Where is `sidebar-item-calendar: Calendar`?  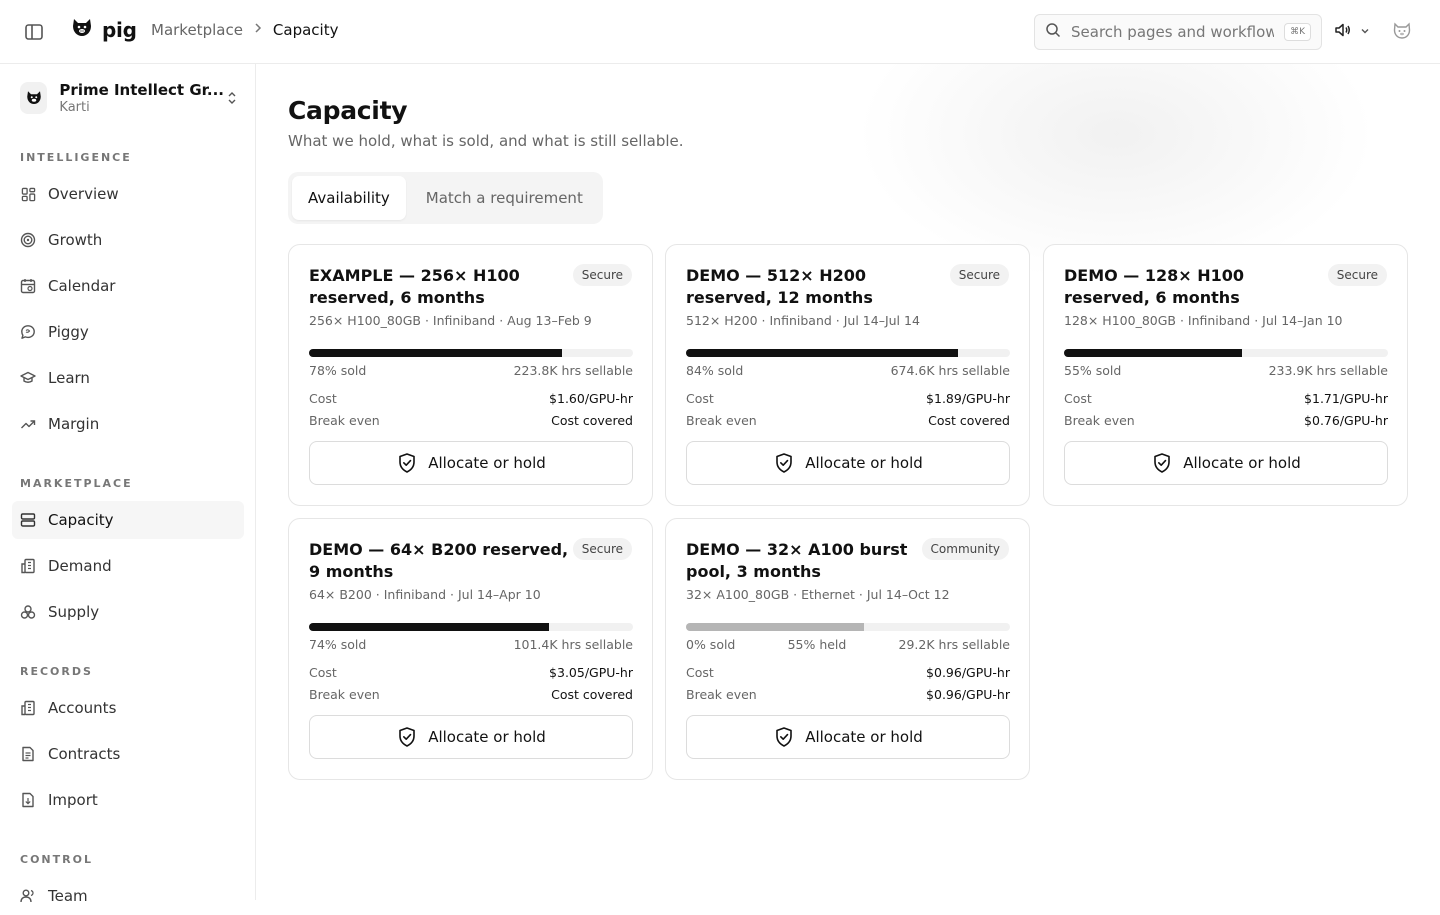
sidebar-item-calendar: Calendar is located at coordinates (128, 286).